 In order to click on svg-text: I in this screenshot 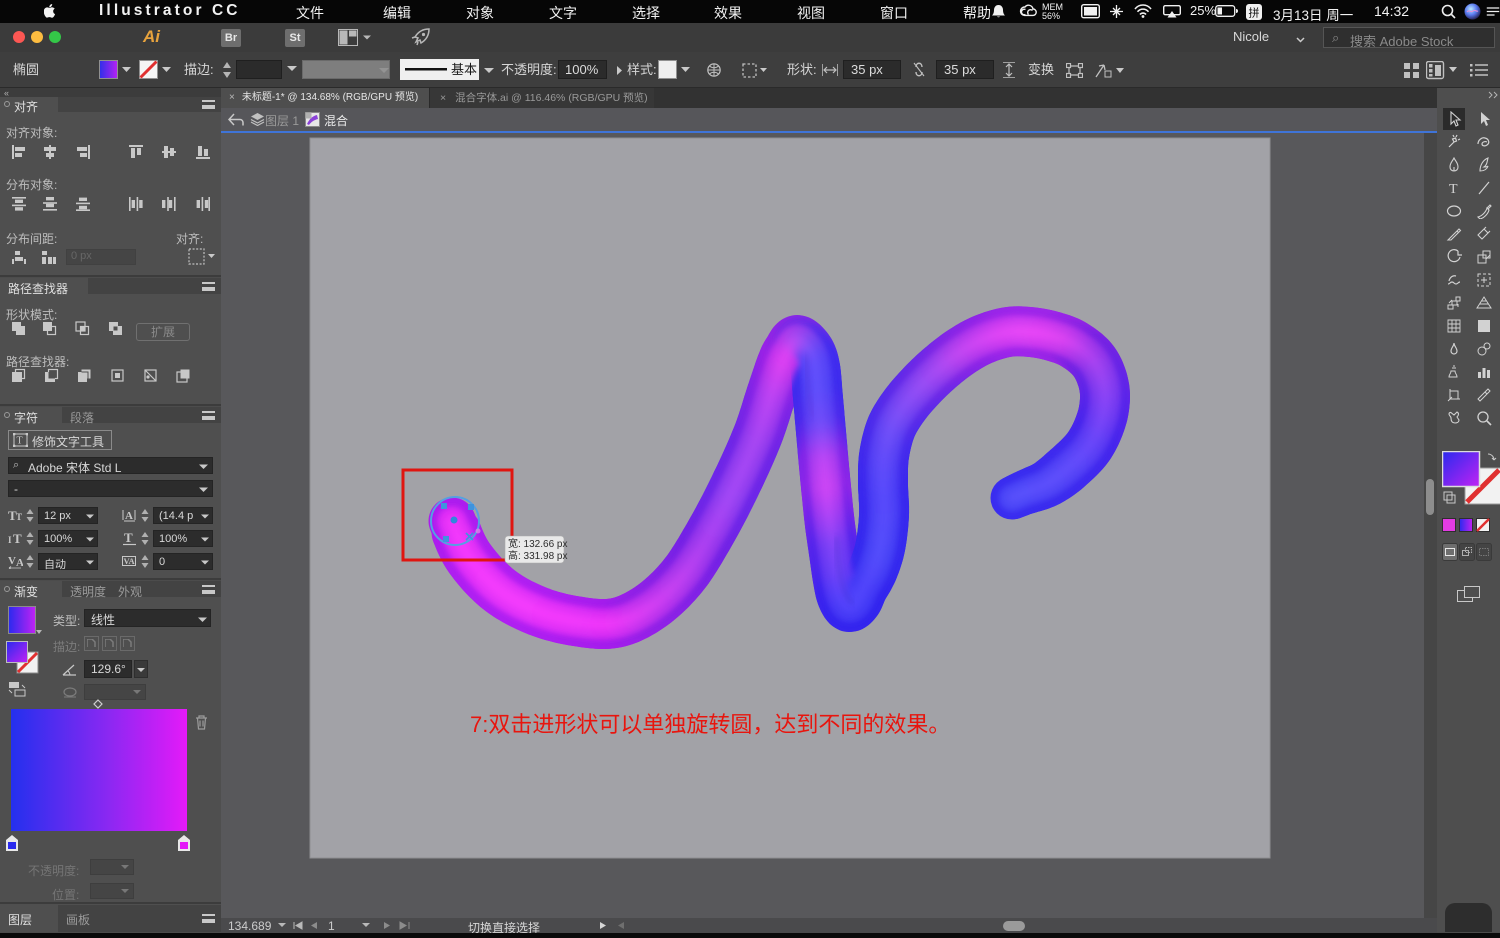, I will do `click(10, 540)`.